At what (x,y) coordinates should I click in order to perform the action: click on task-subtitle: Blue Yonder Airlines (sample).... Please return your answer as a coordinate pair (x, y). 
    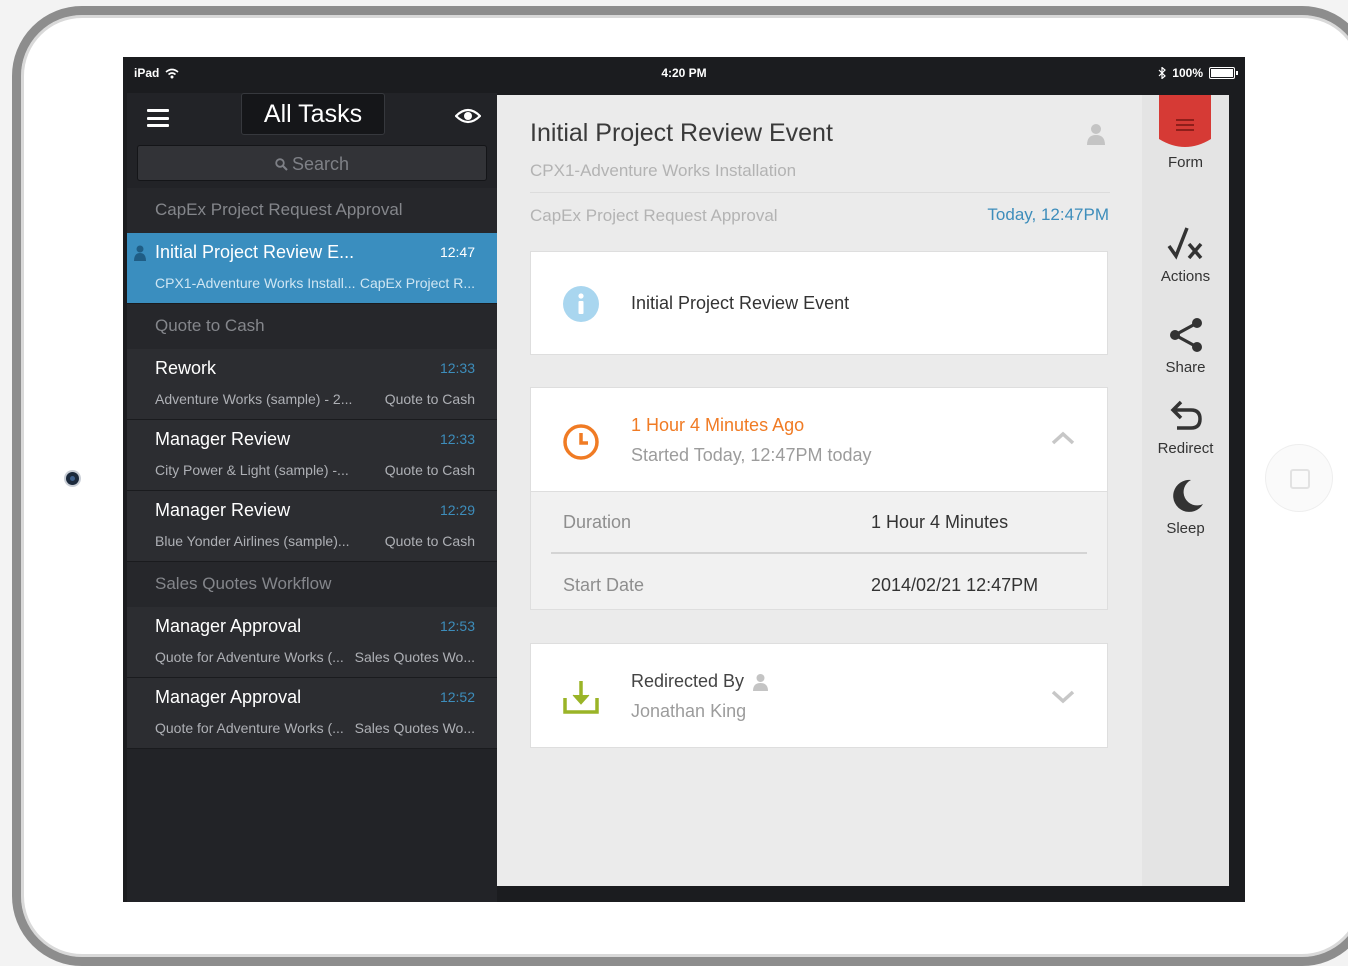
    Looking at the image, I should click on (252, 541).